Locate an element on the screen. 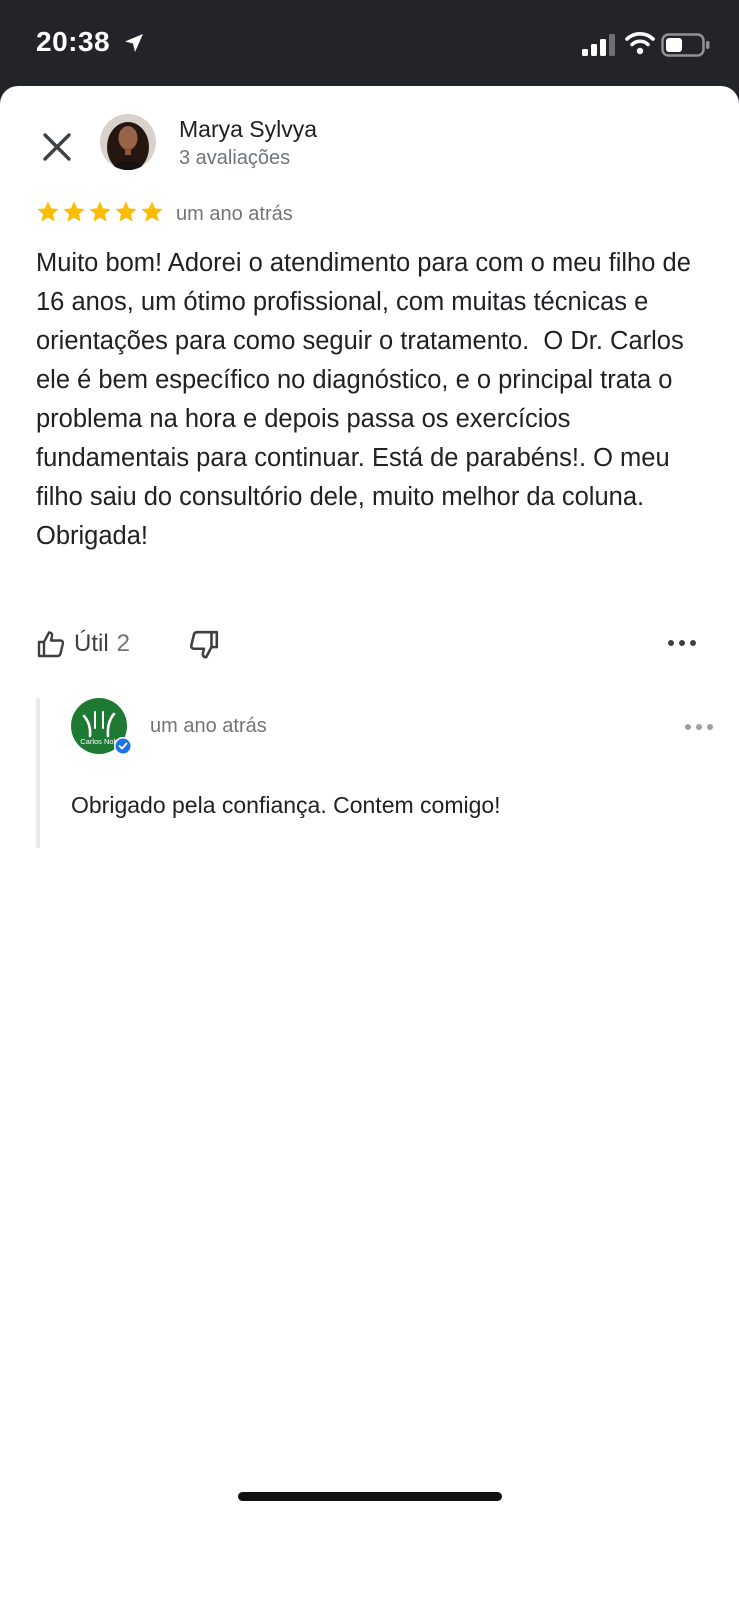  star-rating is located at coordinates (100, 213).